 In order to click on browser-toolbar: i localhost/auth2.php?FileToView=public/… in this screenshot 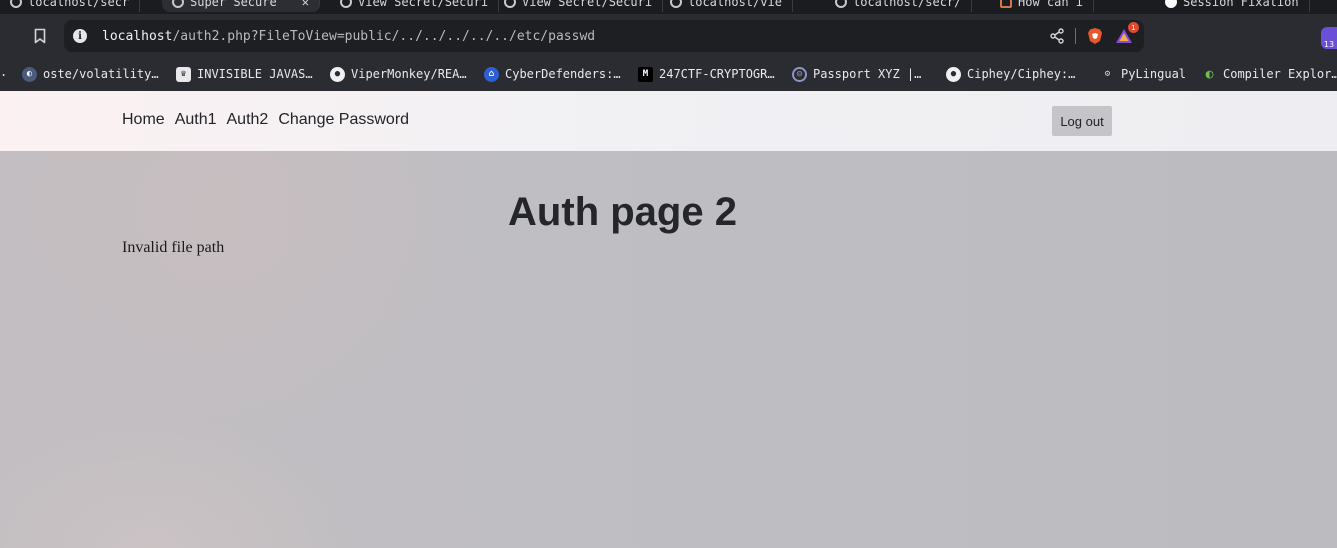, I will do `click(668, 36)`.